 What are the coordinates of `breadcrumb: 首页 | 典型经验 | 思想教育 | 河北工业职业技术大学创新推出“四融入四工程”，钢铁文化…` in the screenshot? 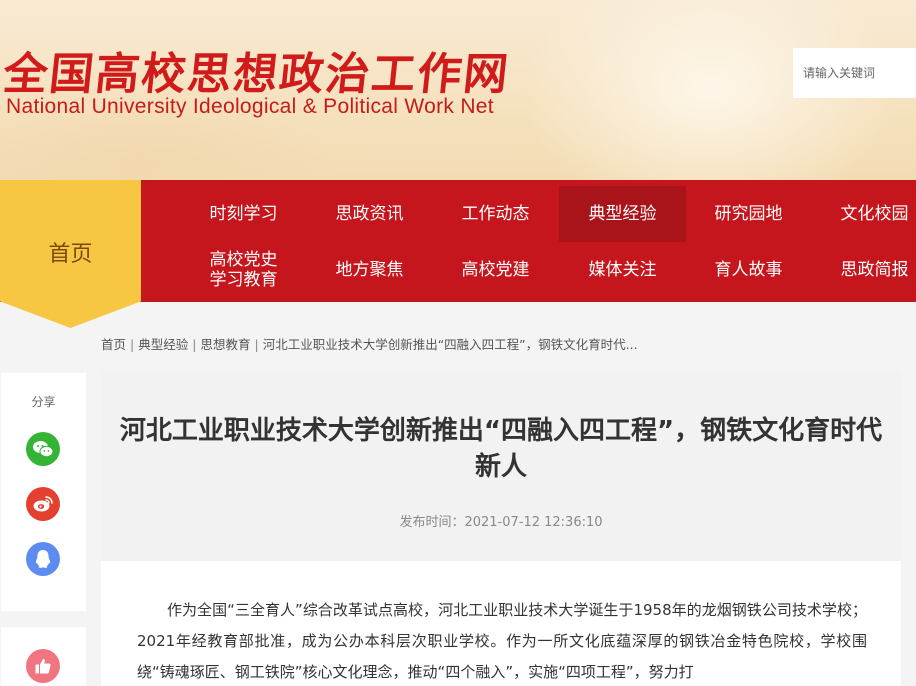 It's located at (369, 343).